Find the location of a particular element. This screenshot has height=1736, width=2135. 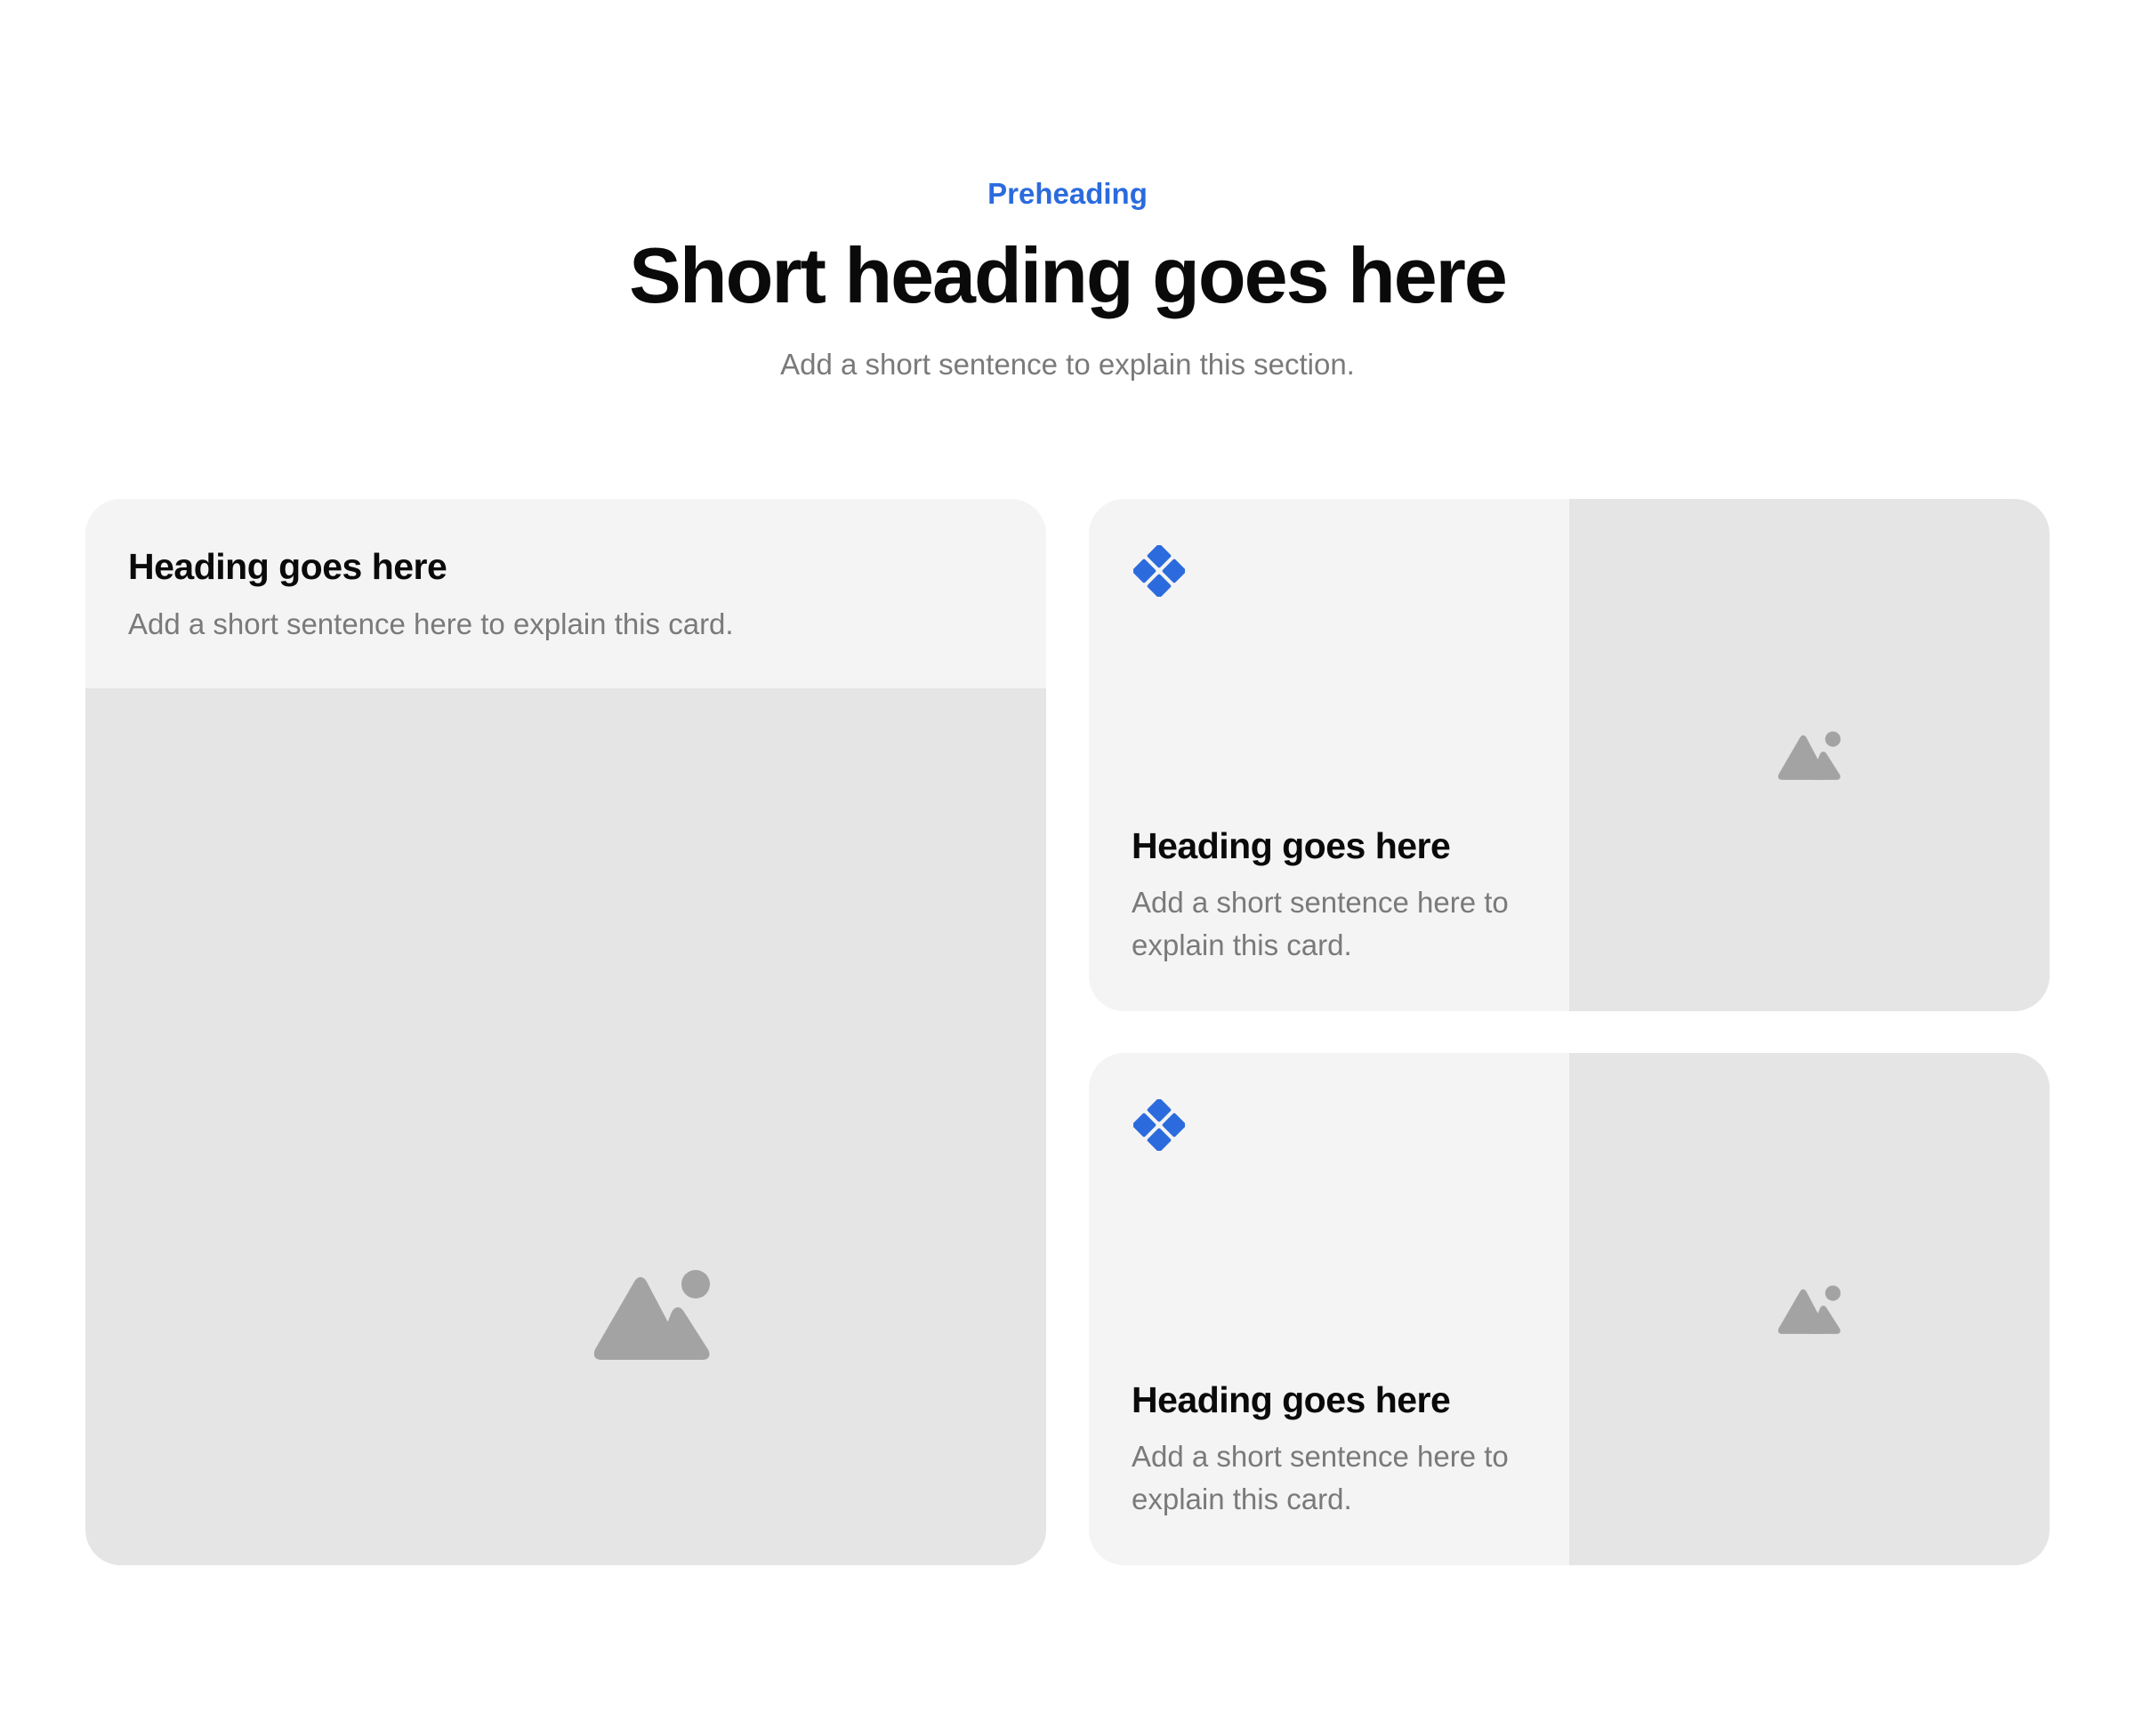

page-title: Short heading goes here is located at coordinates (1068, 275).